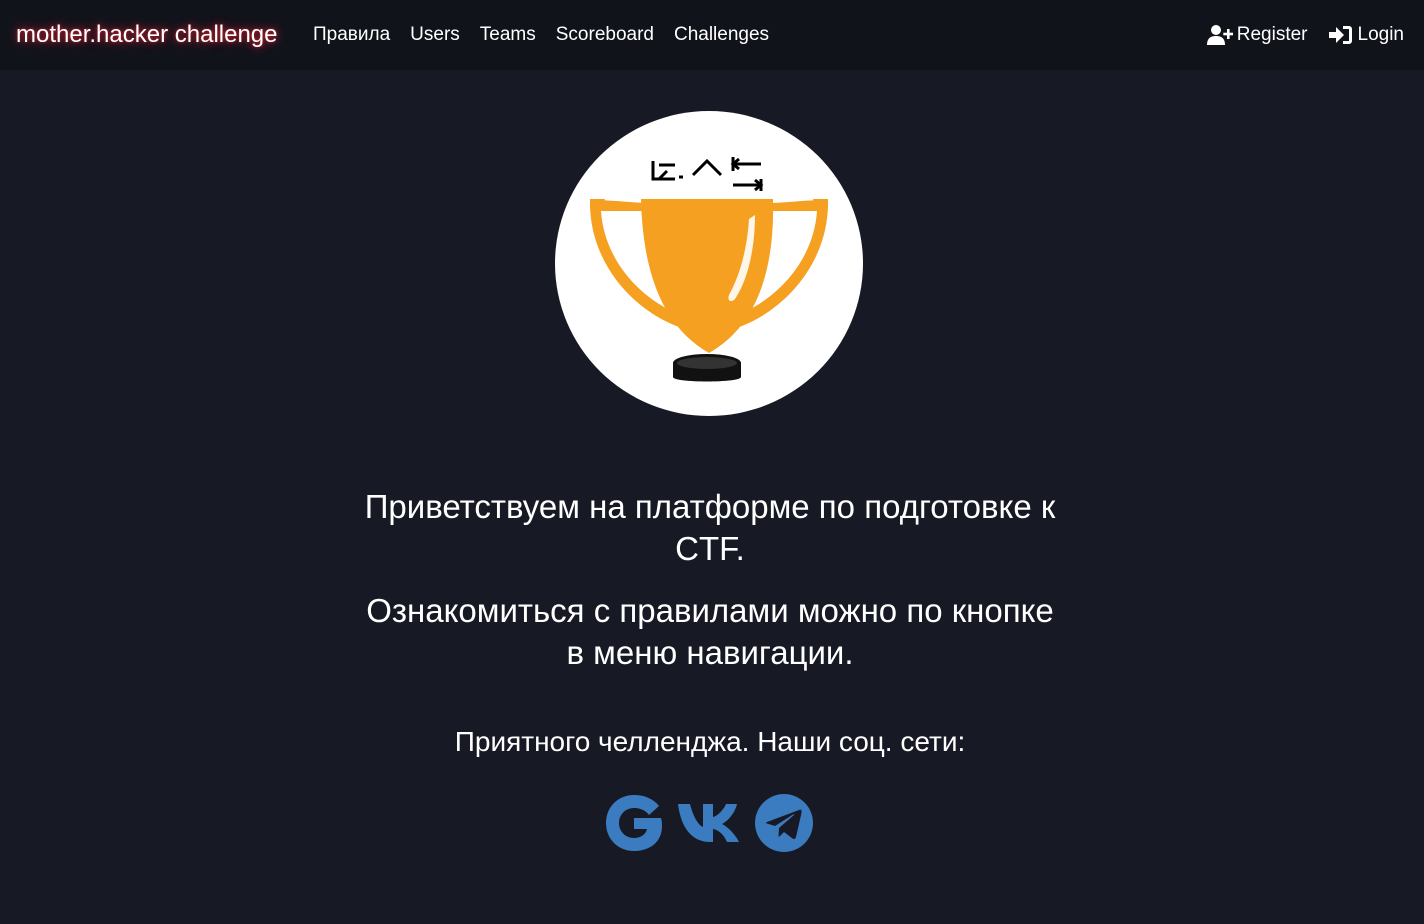 The width and height of the screenshot is (1424, 924). I want to click on vk-link, so click(709, 823).